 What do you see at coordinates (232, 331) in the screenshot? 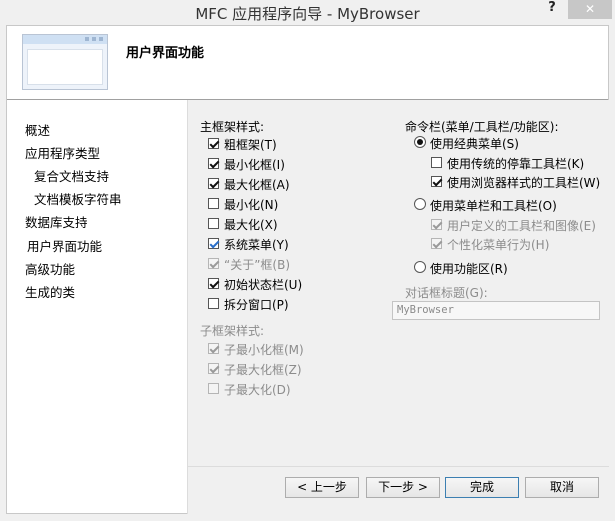
I see `child-frame-label: 子框架样式:` at bounding box center [232, 331].